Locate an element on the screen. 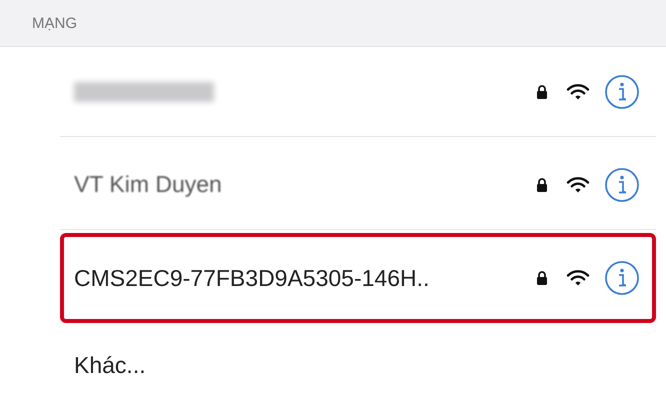  section-header: MẠNG is located at coordinates (54, 23).